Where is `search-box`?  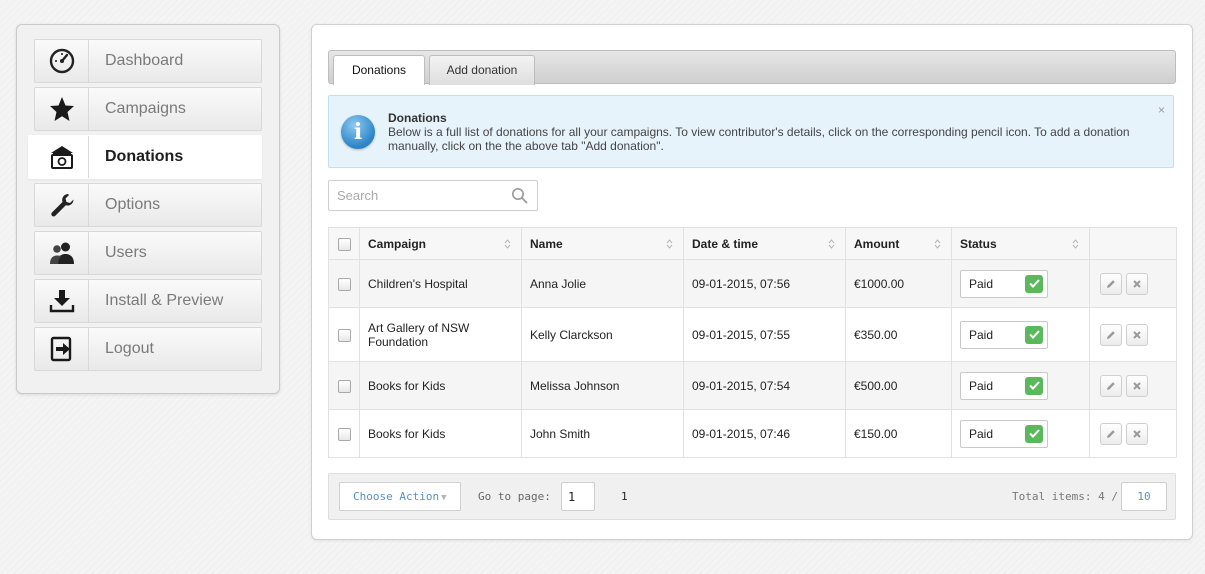
search-box is located at coordinates (433, 195).